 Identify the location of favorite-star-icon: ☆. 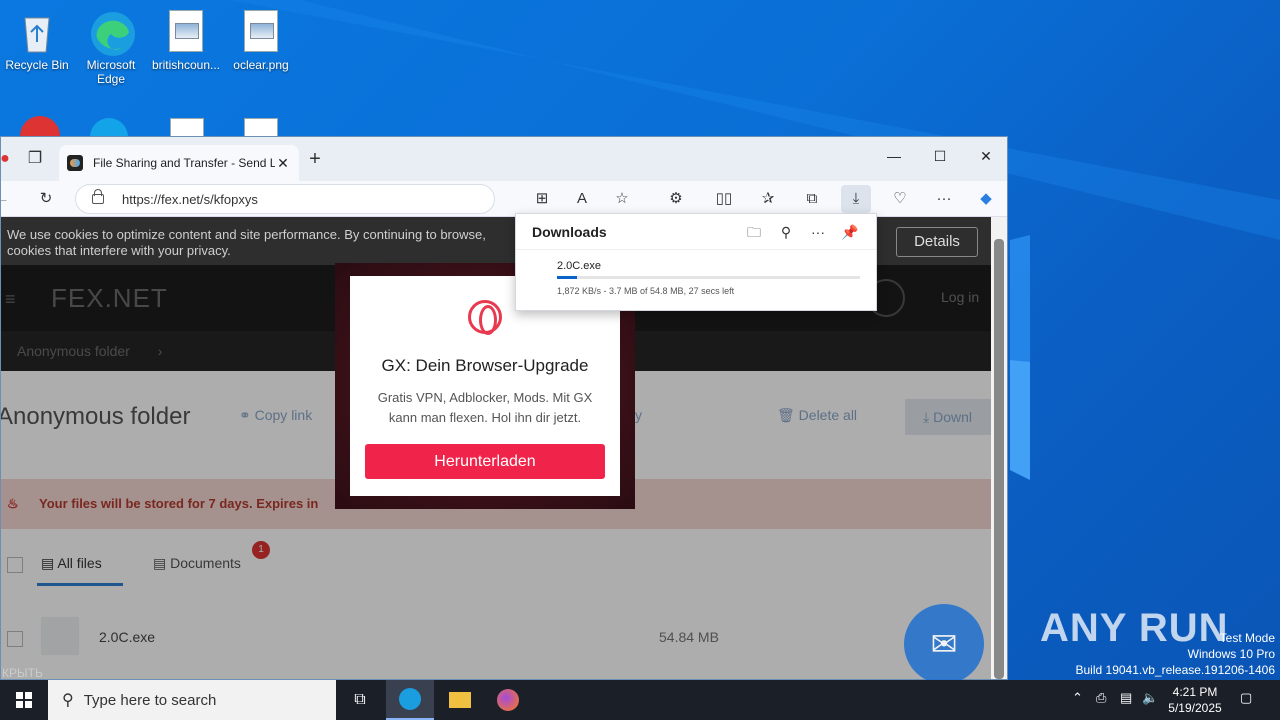
(622, 199).